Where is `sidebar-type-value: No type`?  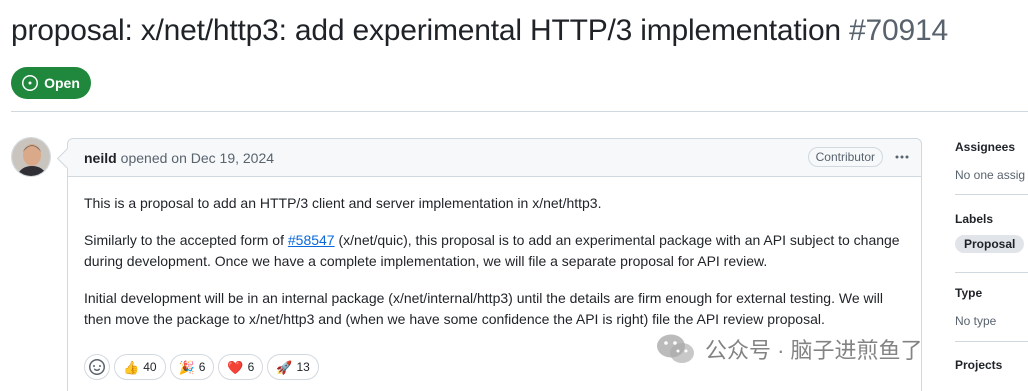
sidebar-type-value: No type is located at coordinates (976, 321).